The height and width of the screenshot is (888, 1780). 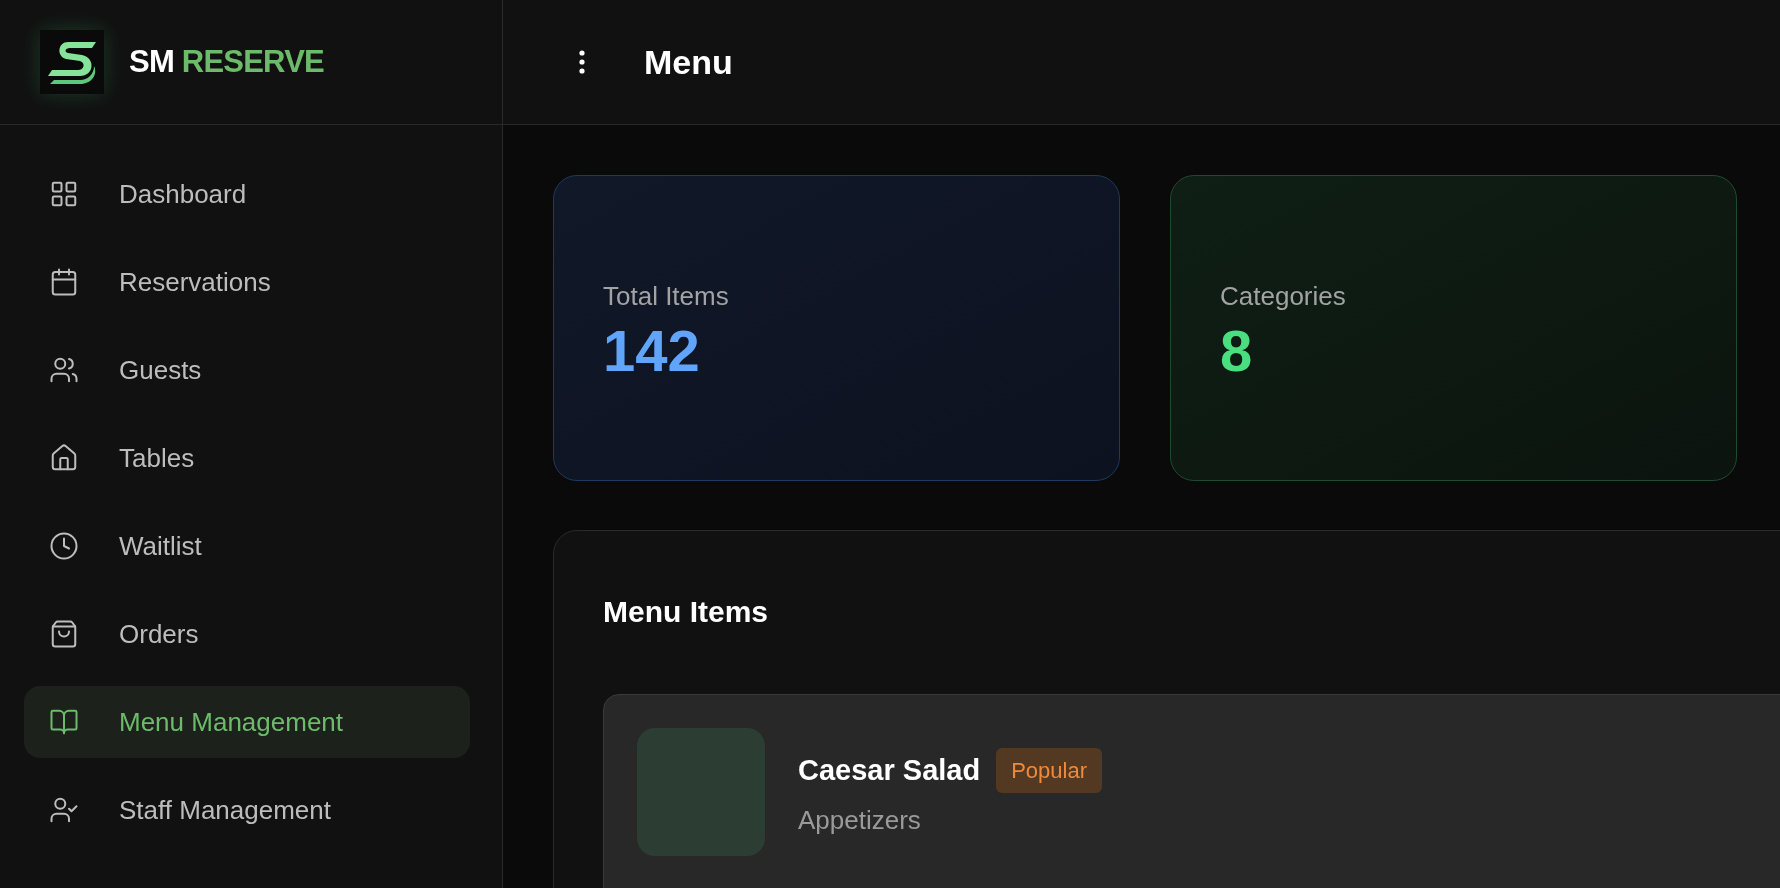 I want to click on item-category: Appetizers, so click(x=860, y=820).